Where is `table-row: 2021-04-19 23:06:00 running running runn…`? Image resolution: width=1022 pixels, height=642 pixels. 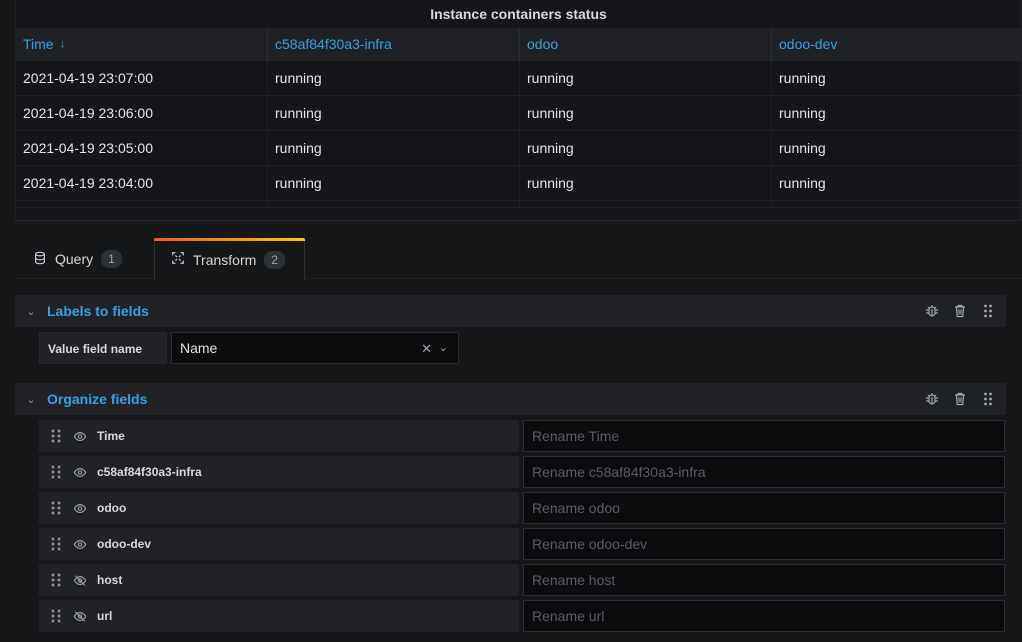
table-row: 2021-04-19 23:06:00 running running runn… is located at coordinates (518, 113).